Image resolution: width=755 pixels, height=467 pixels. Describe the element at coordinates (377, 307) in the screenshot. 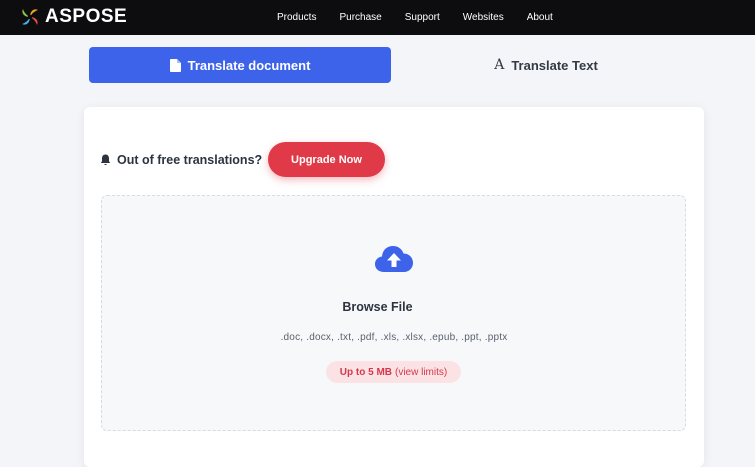

I see `browse-file-label: Browse File` at that location.